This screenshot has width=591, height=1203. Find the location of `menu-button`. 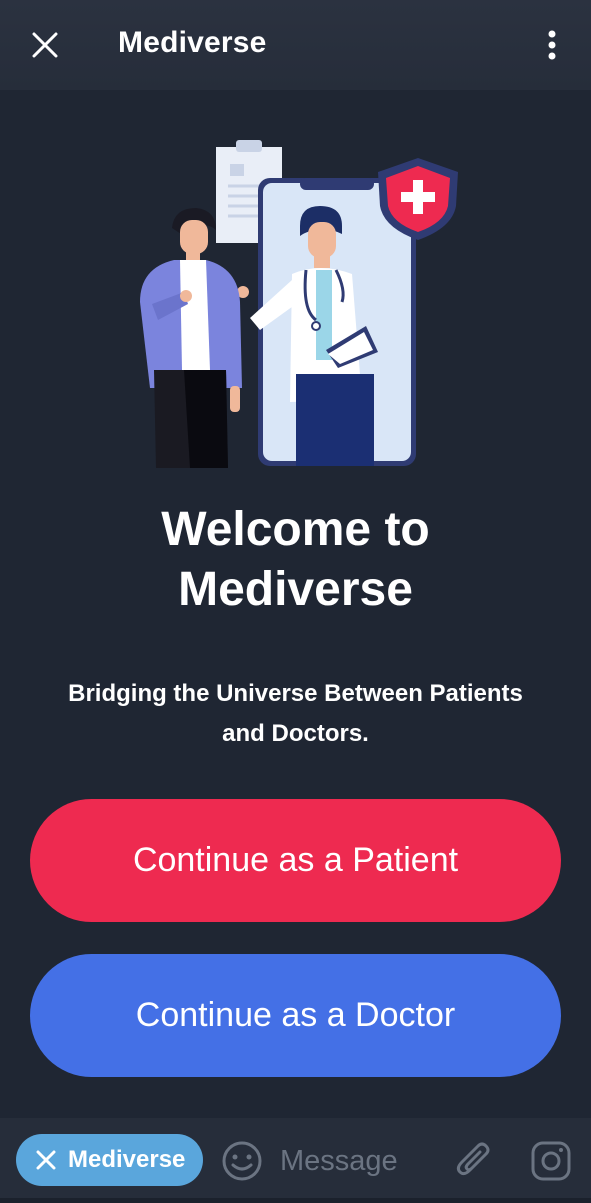

menu-button is located at coordinates (552, 45).